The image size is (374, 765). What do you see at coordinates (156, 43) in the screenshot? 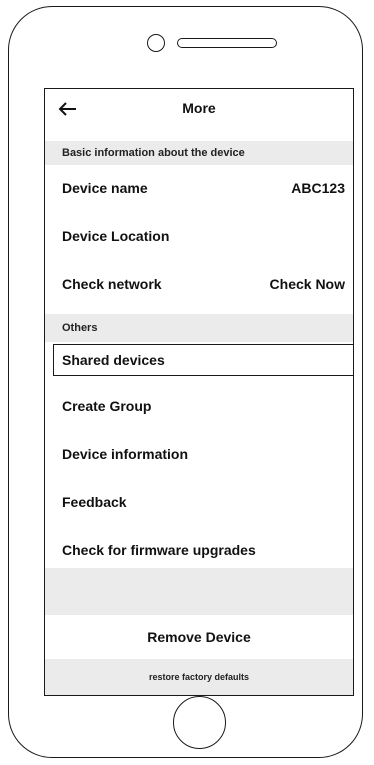
I see `camera-icon` at bounding box center [156, 43].